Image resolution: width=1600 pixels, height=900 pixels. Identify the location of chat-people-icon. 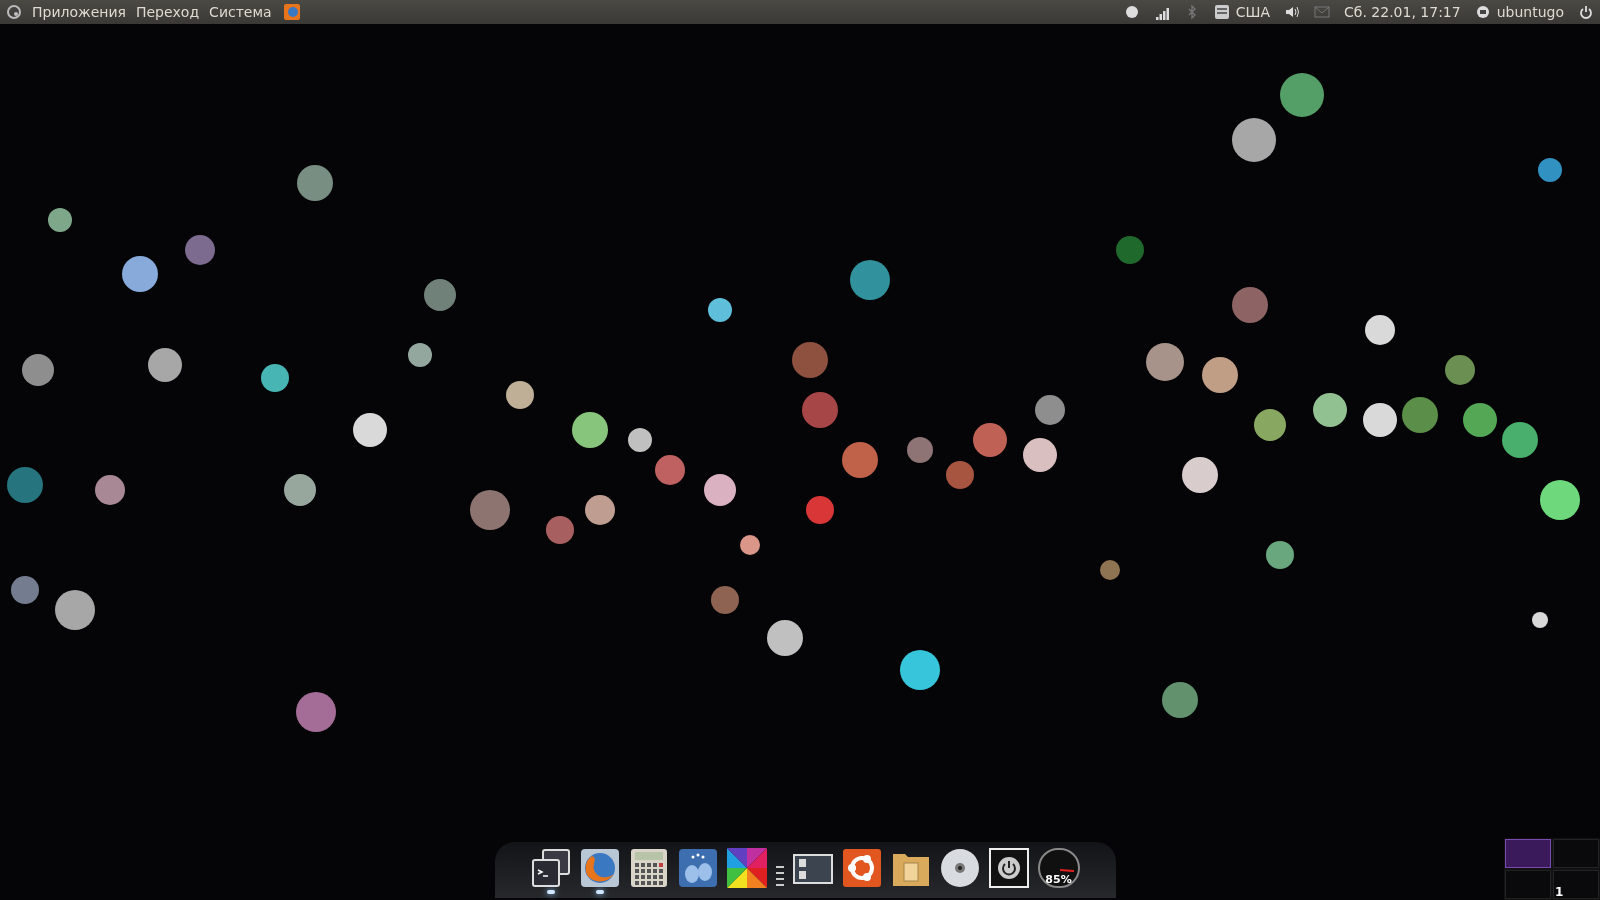
(697, 868).